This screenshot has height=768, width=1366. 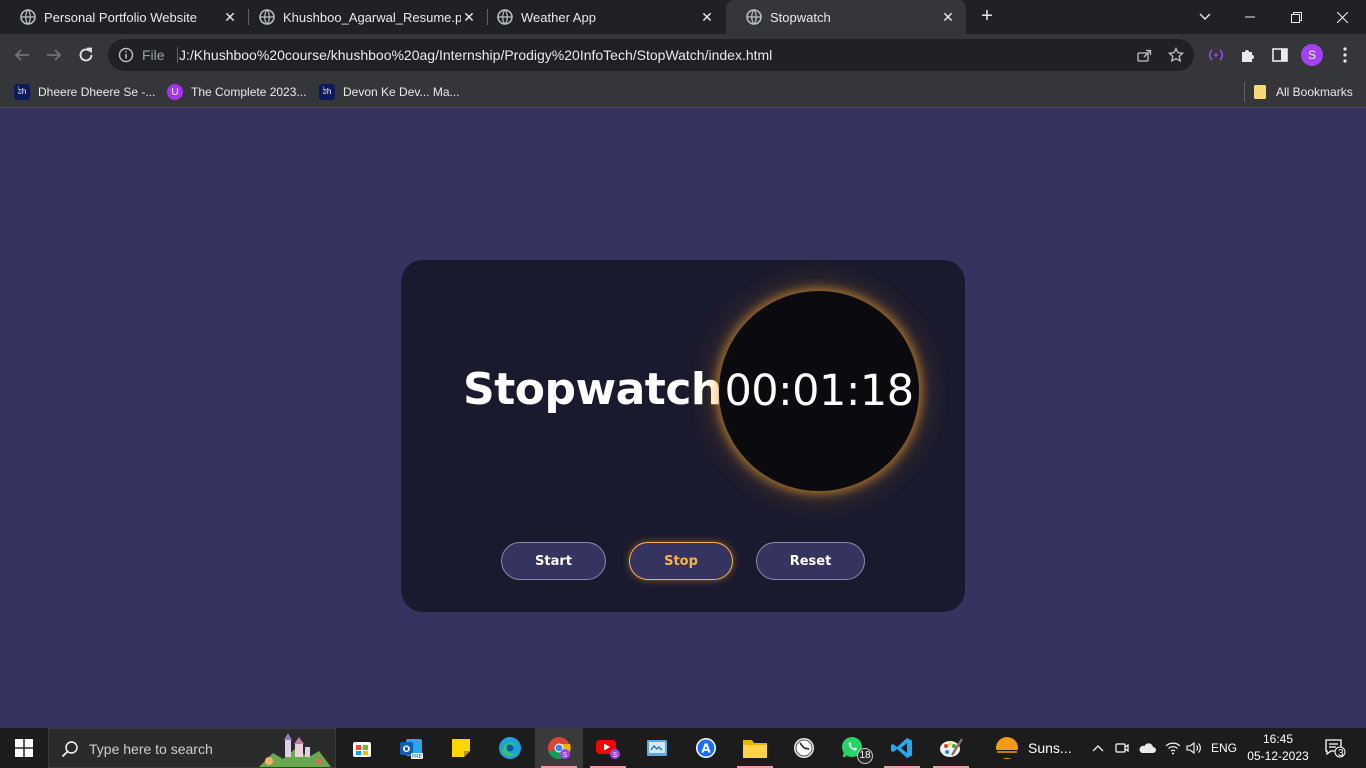 I want to click on bookmarks-divider, so click(x=1244, y=92).